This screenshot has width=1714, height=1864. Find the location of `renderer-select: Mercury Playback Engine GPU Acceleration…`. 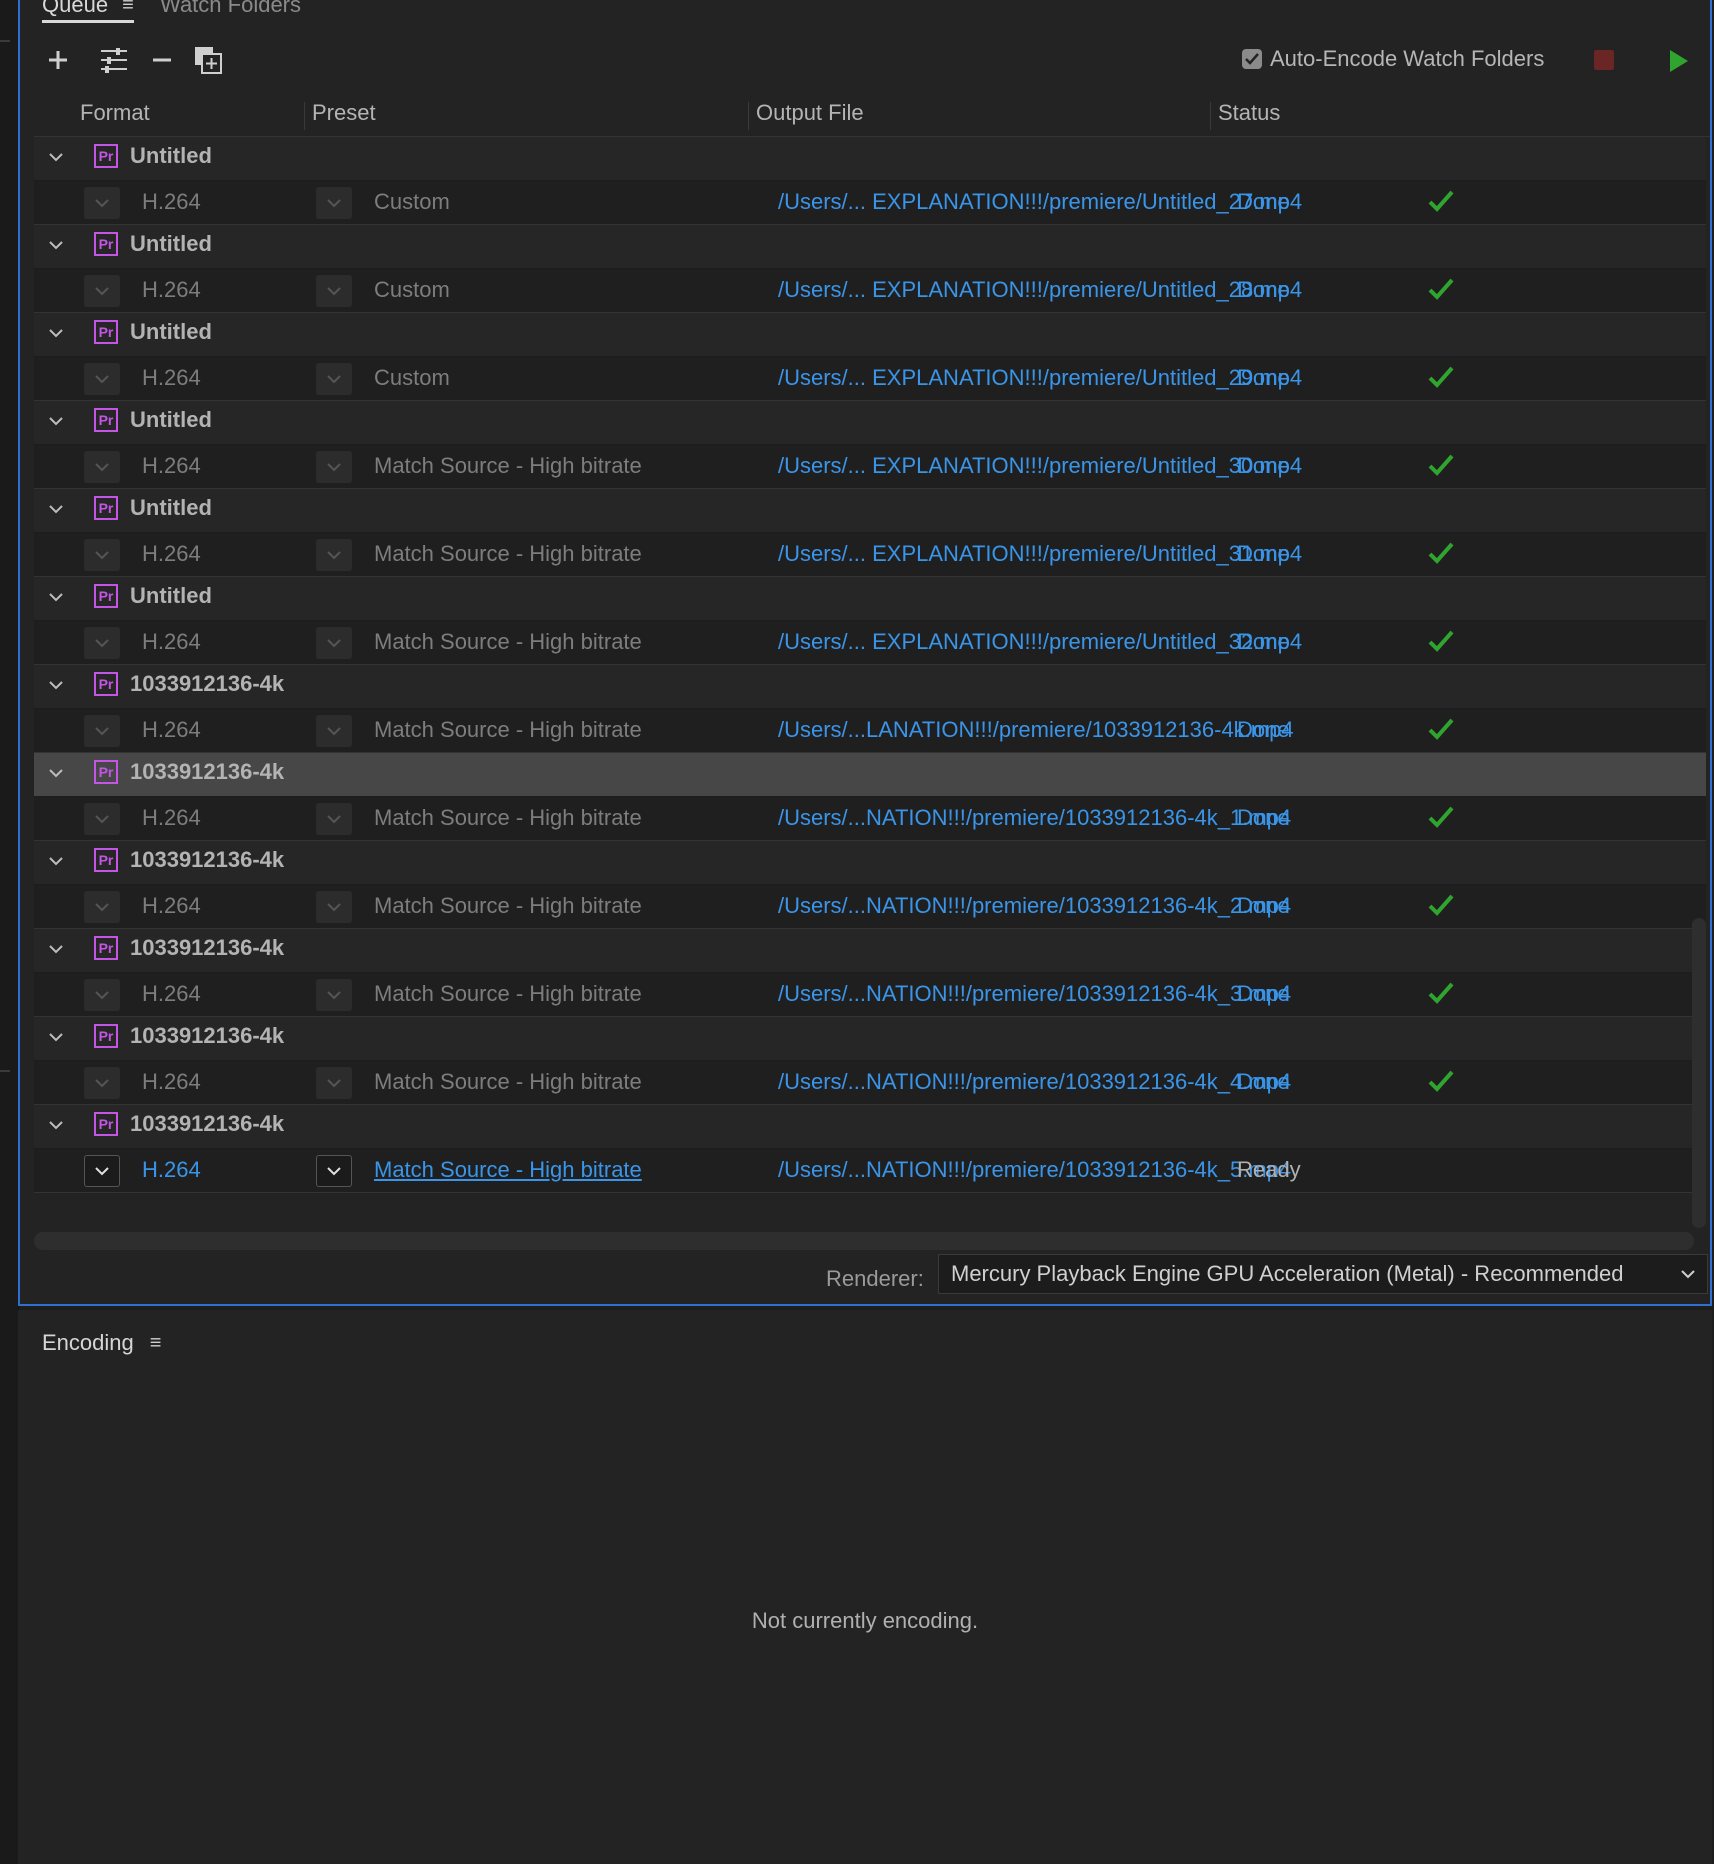

renderer-select: Mercury Playback Engine GPU Acceleration… is located at coordinates (1323, 1274).